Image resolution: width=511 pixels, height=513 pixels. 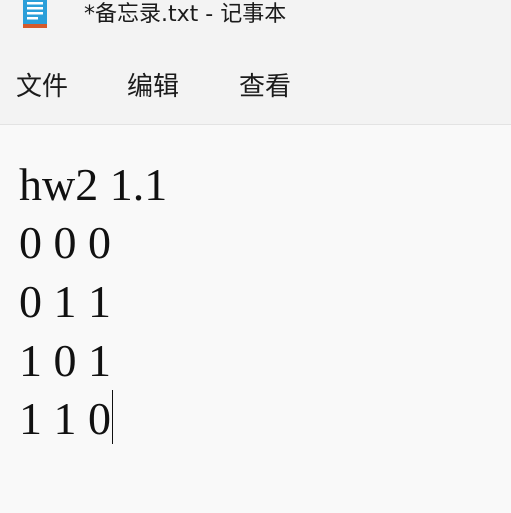 I want to click on text-line-content: 1 0 1, so click(x=65, y=360).